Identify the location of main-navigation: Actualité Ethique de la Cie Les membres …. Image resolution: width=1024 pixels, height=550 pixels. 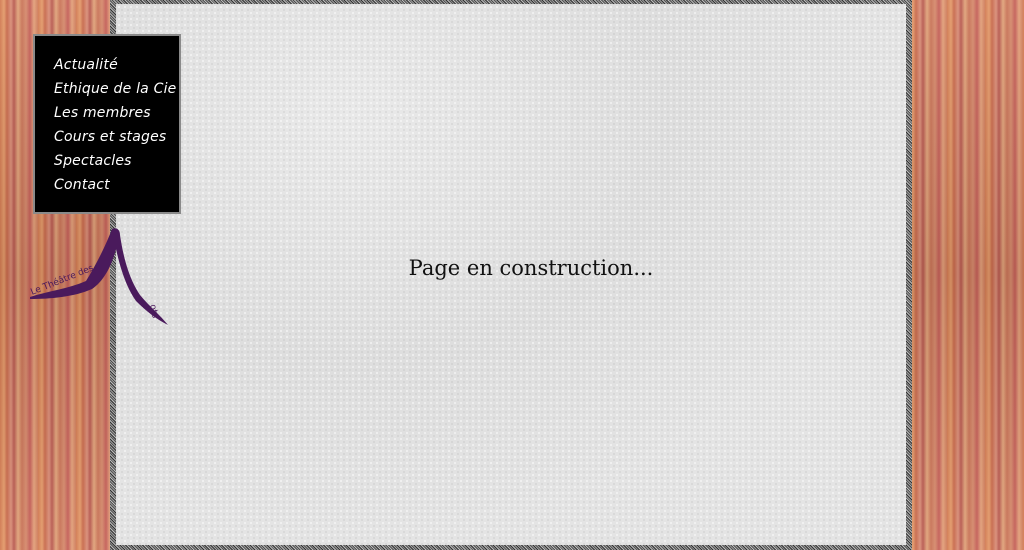
(107, 124).